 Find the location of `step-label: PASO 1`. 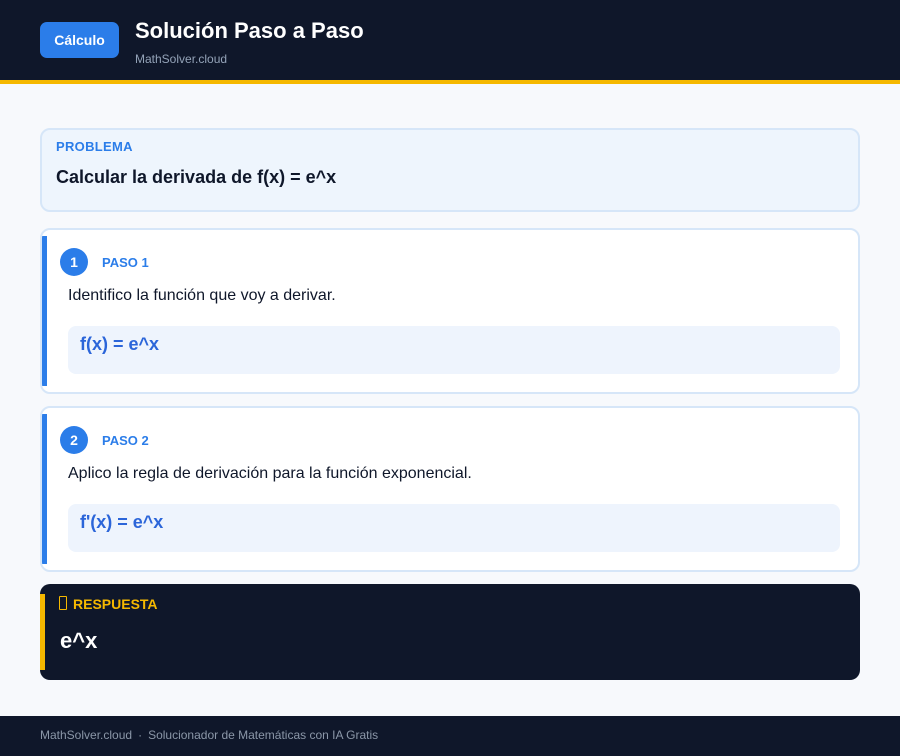

step-label: PASO 1 is located at coordinates (125, 262).